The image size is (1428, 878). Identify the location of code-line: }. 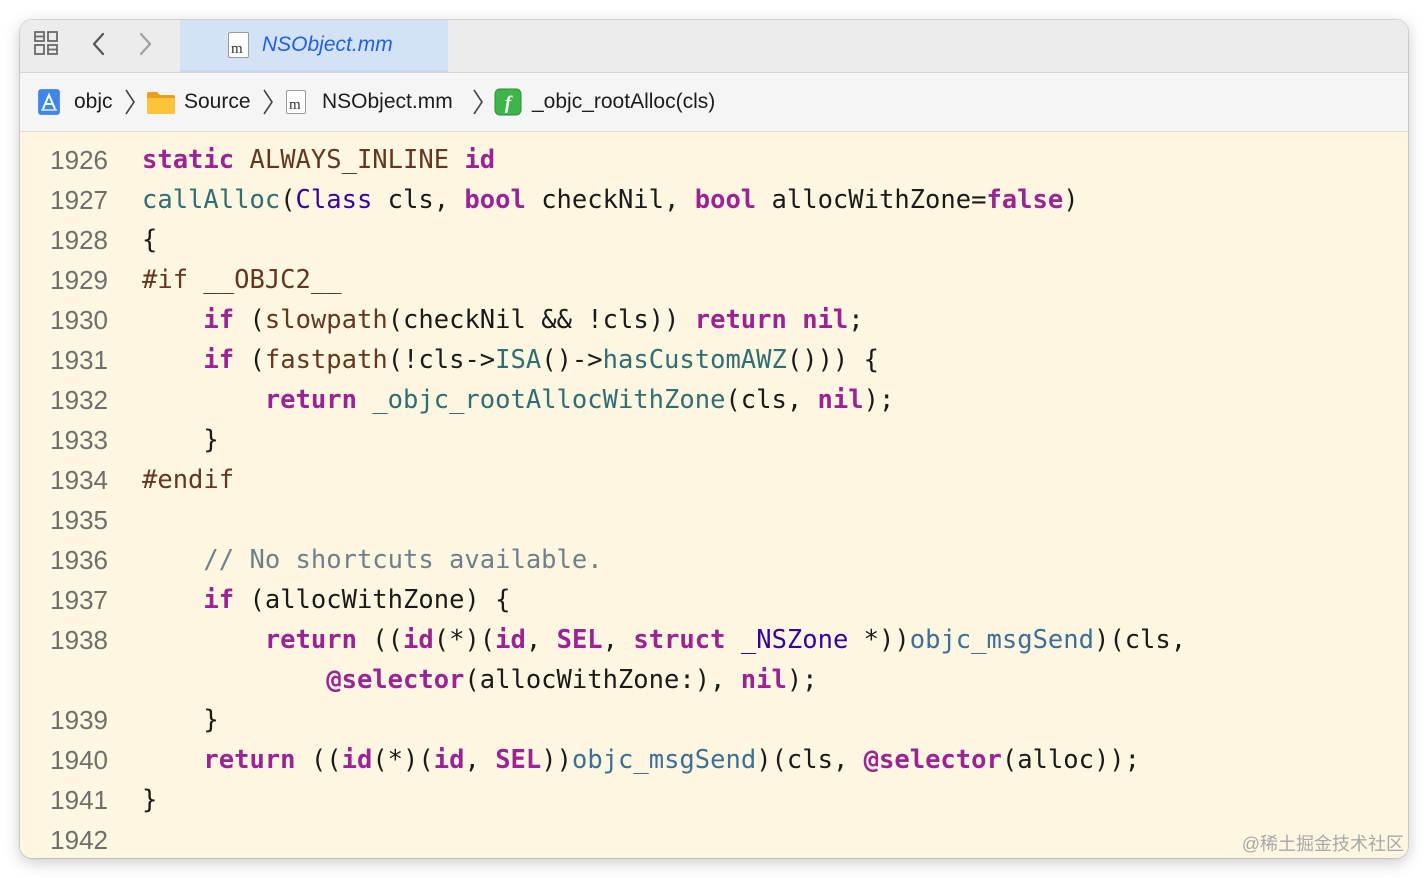
(180, 440).